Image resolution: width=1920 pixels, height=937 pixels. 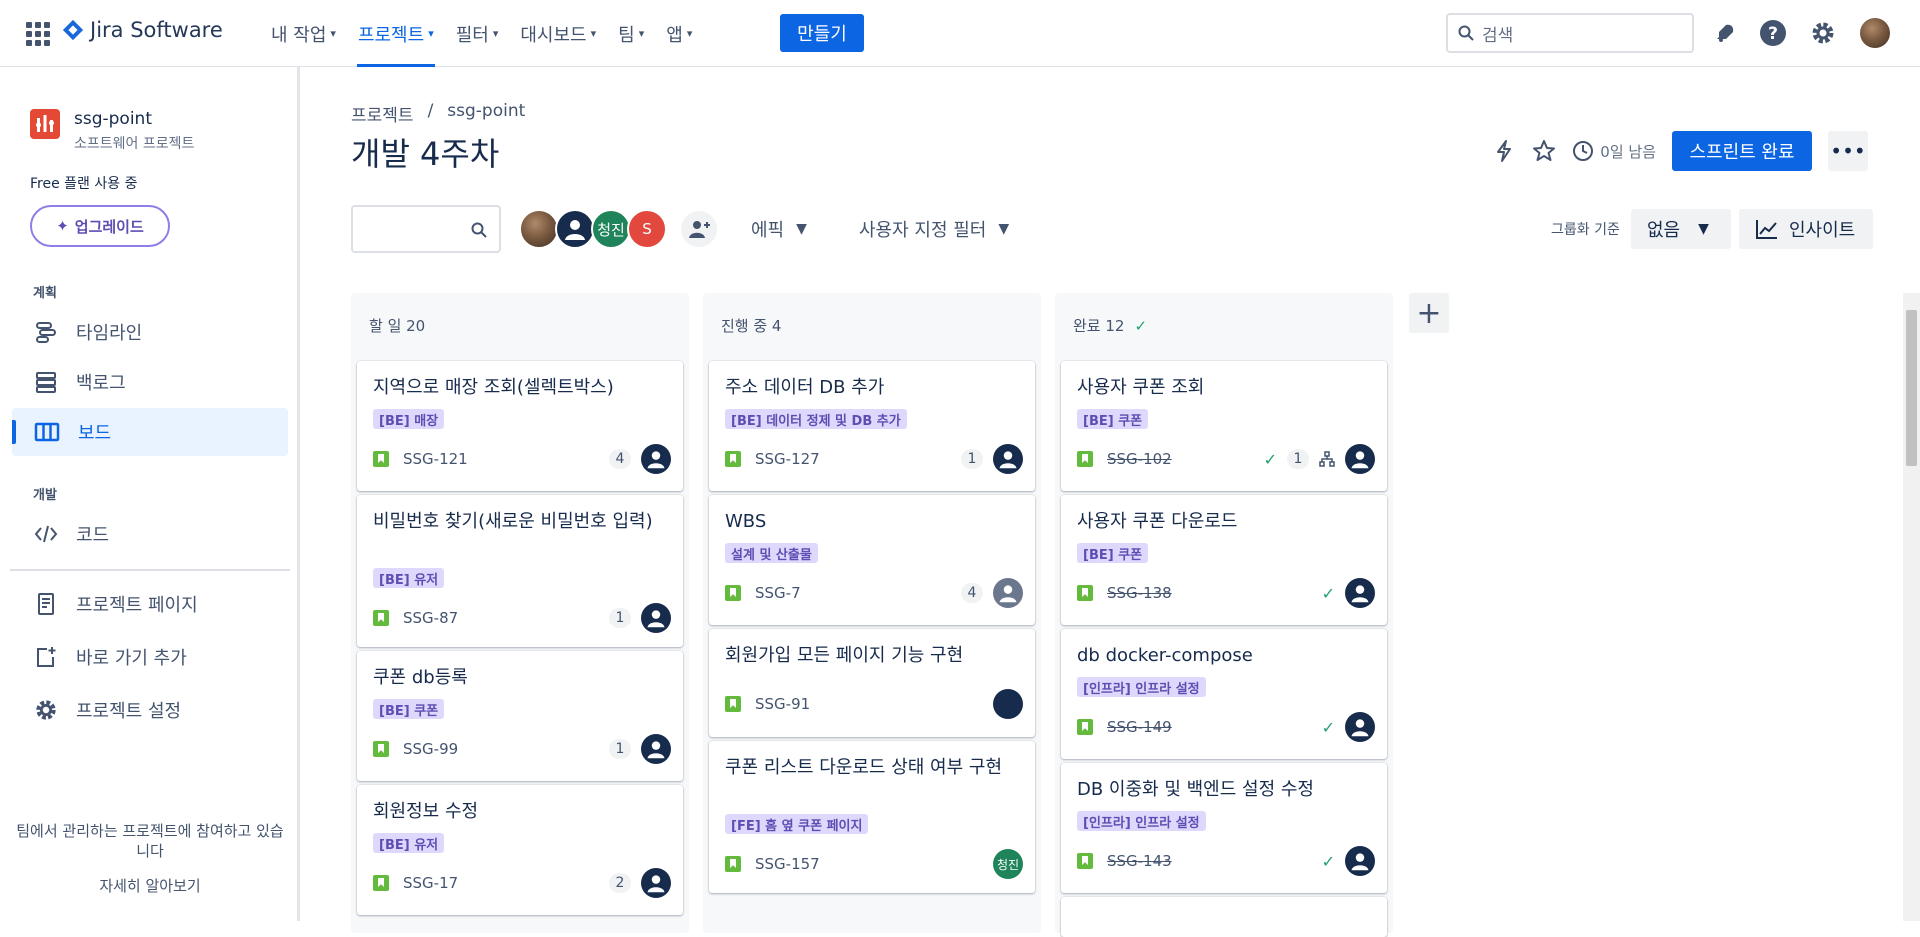 I want to click on automation-lightning-icon, so click(x=1504, y=151).